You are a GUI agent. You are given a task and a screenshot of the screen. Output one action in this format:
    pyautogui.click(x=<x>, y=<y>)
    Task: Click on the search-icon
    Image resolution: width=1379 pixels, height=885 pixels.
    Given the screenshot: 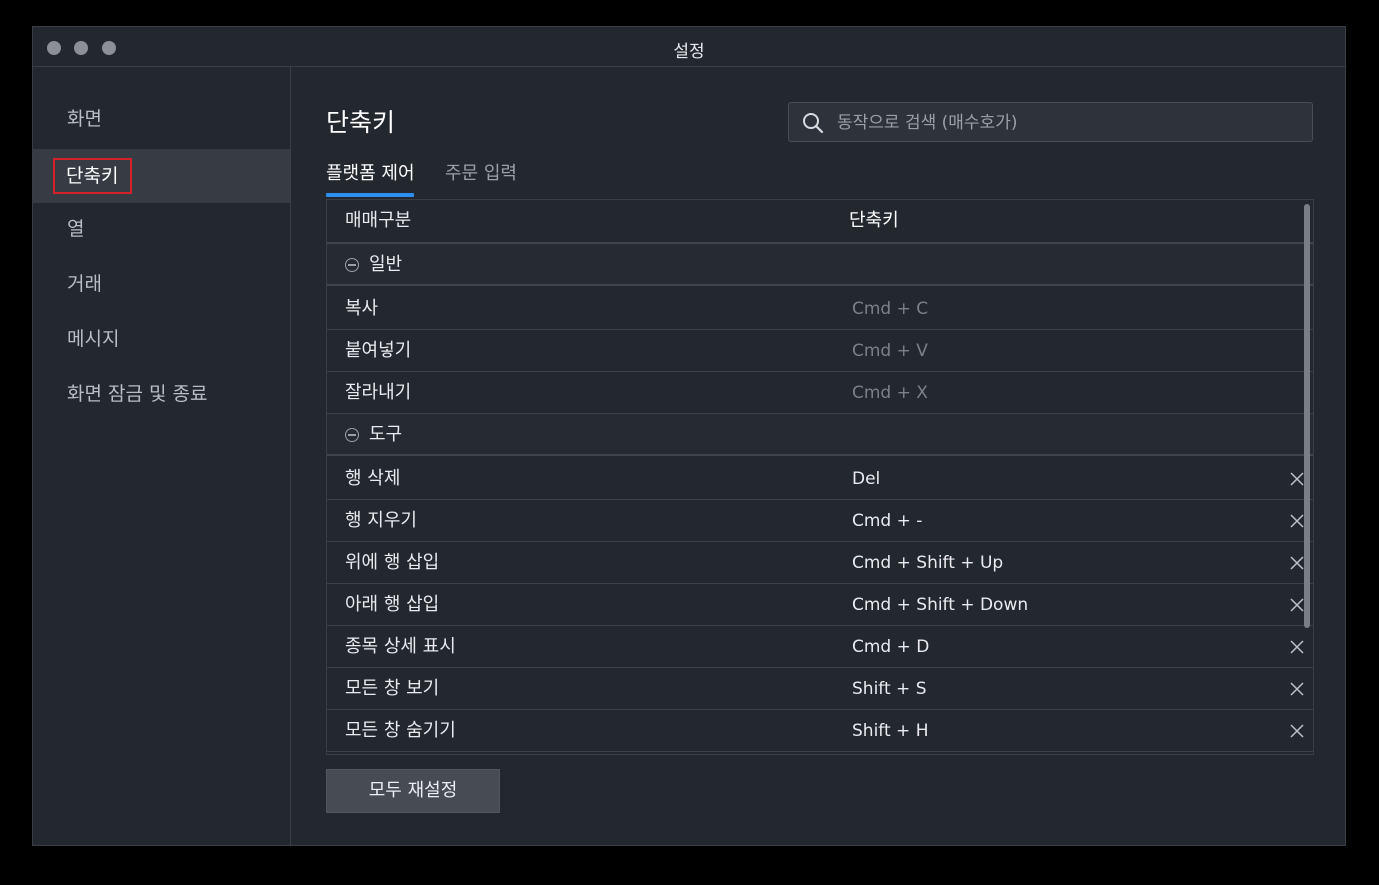 What is the action you would take?
    pyautogui.click(x=813, y=123)
    